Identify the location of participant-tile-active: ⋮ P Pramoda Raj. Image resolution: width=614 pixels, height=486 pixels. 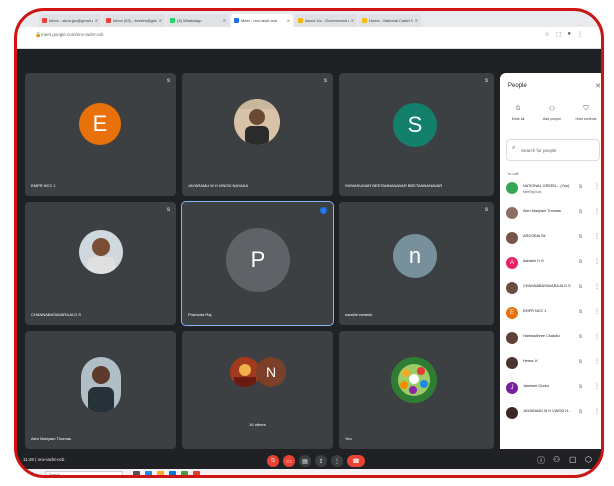
(257, 263).